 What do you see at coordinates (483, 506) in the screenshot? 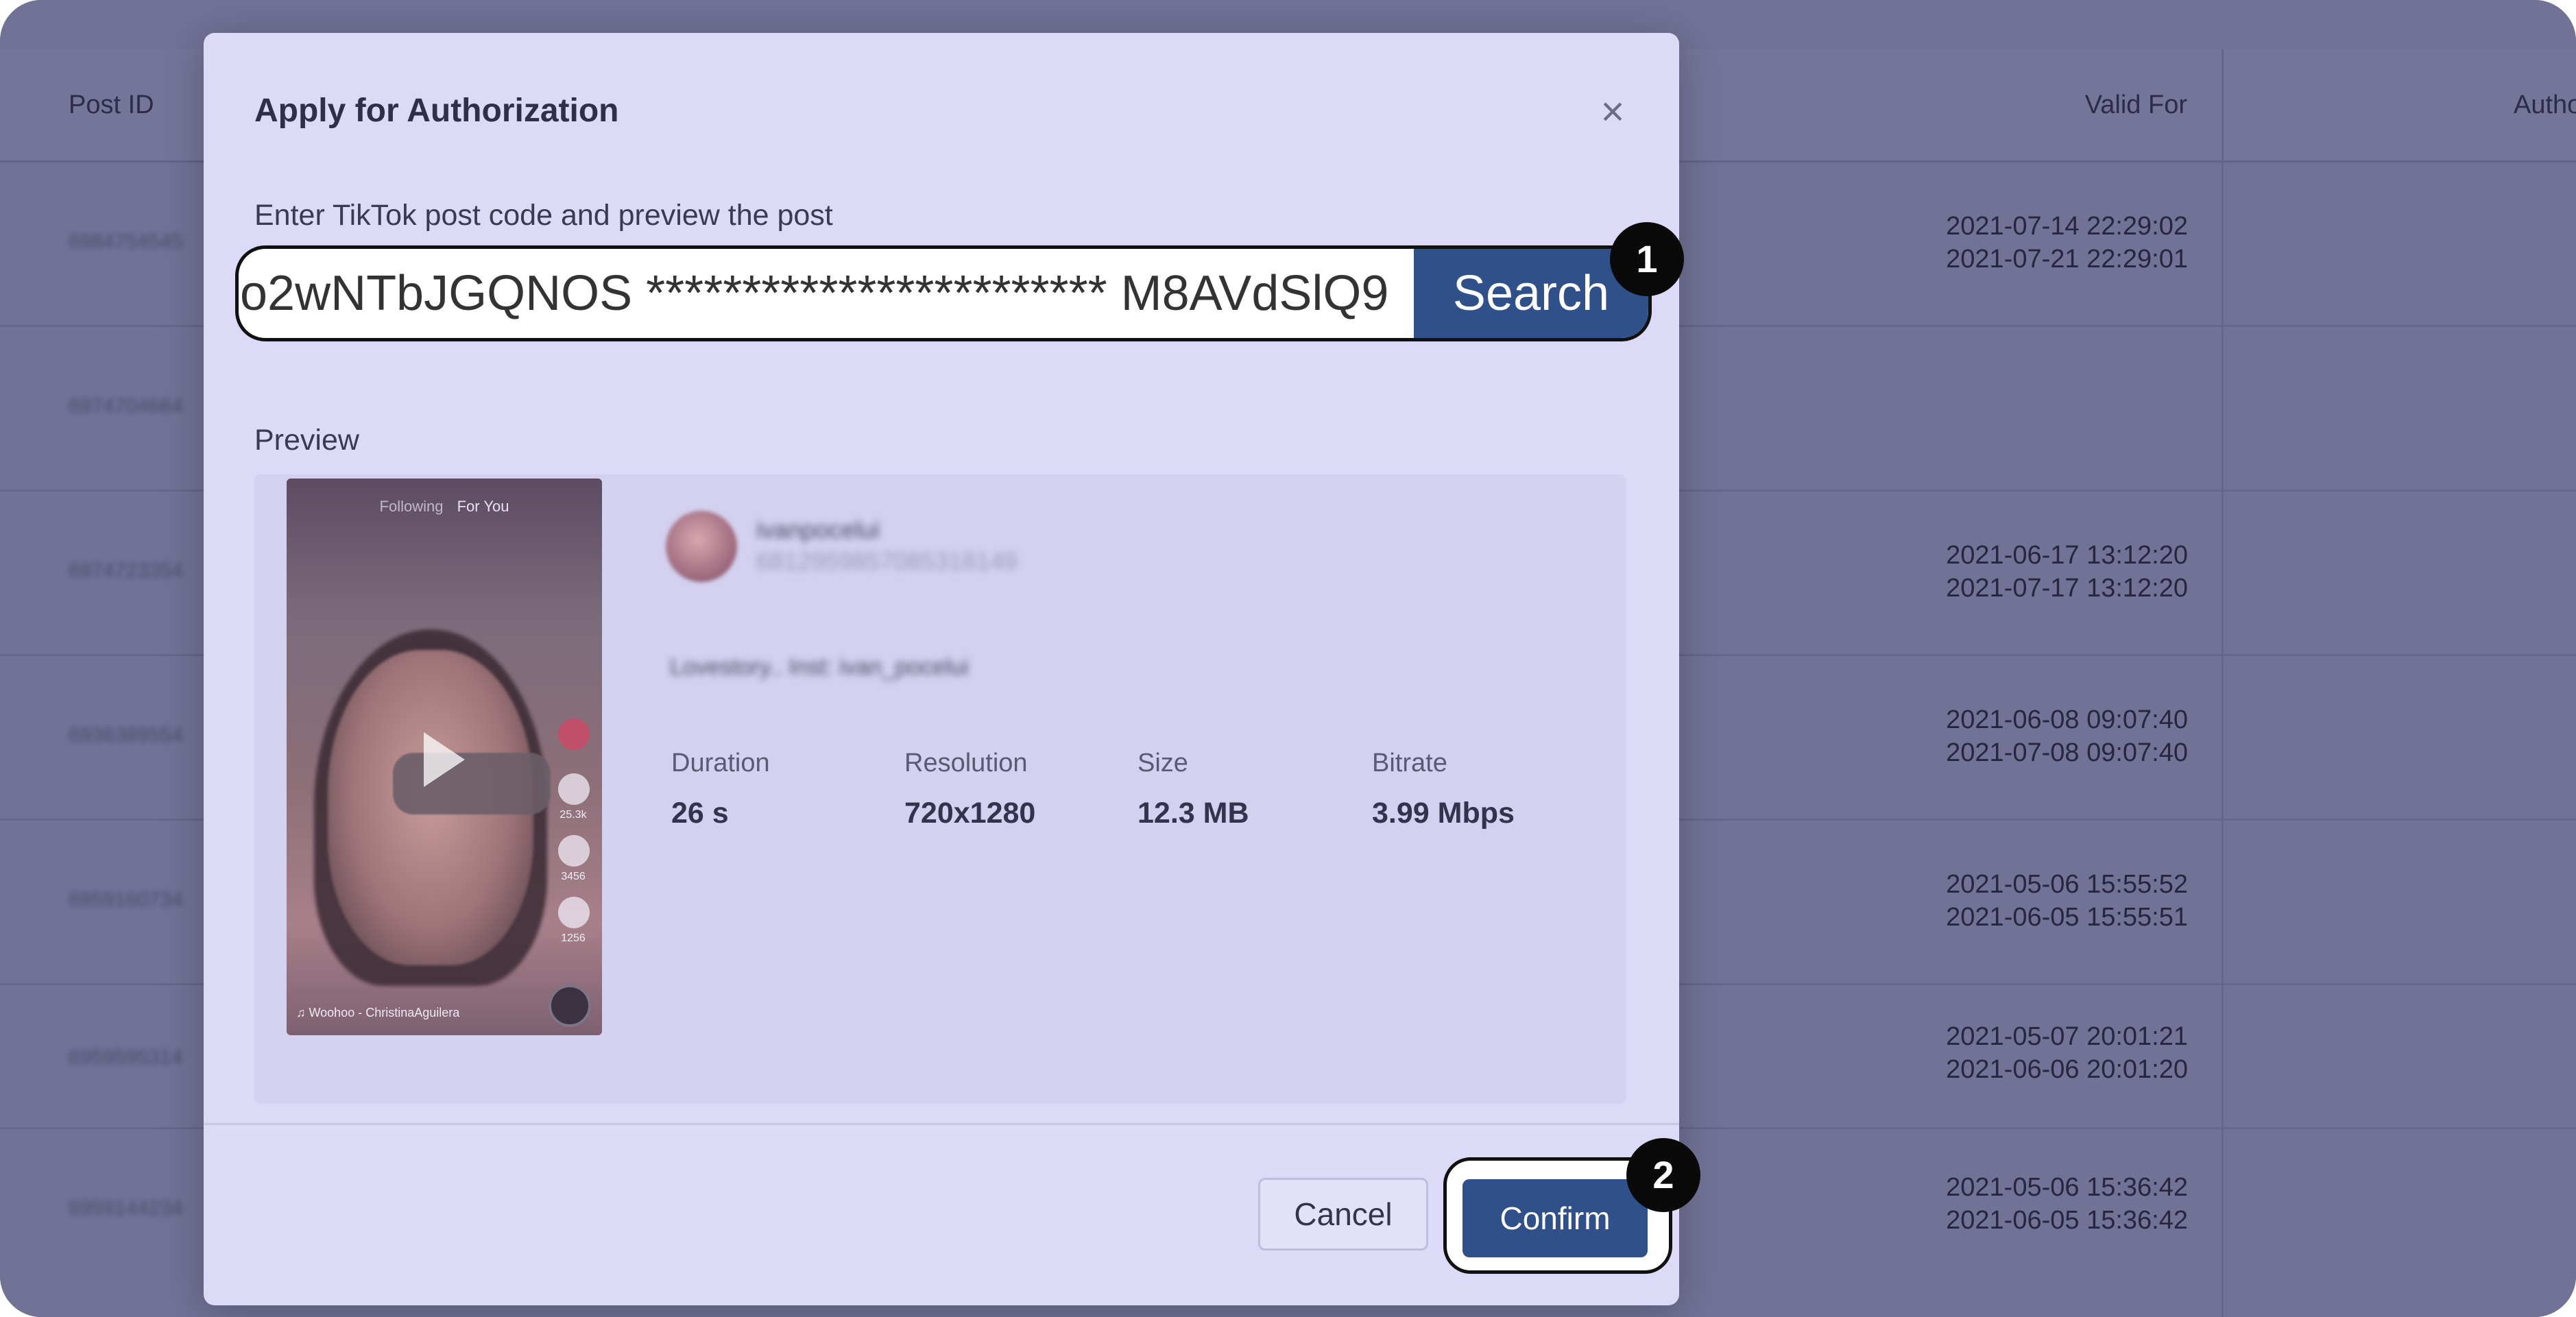
I see `for-you-tab: For You` at bounding box center [483, 506].